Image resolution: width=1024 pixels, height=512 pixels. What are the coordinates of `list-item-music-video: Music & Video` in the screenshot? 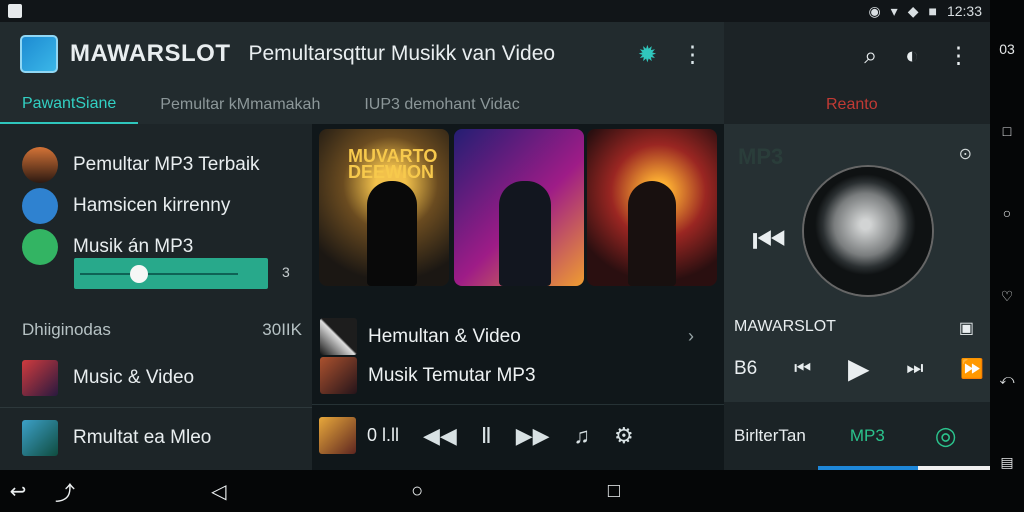 It's located at (156, 378).